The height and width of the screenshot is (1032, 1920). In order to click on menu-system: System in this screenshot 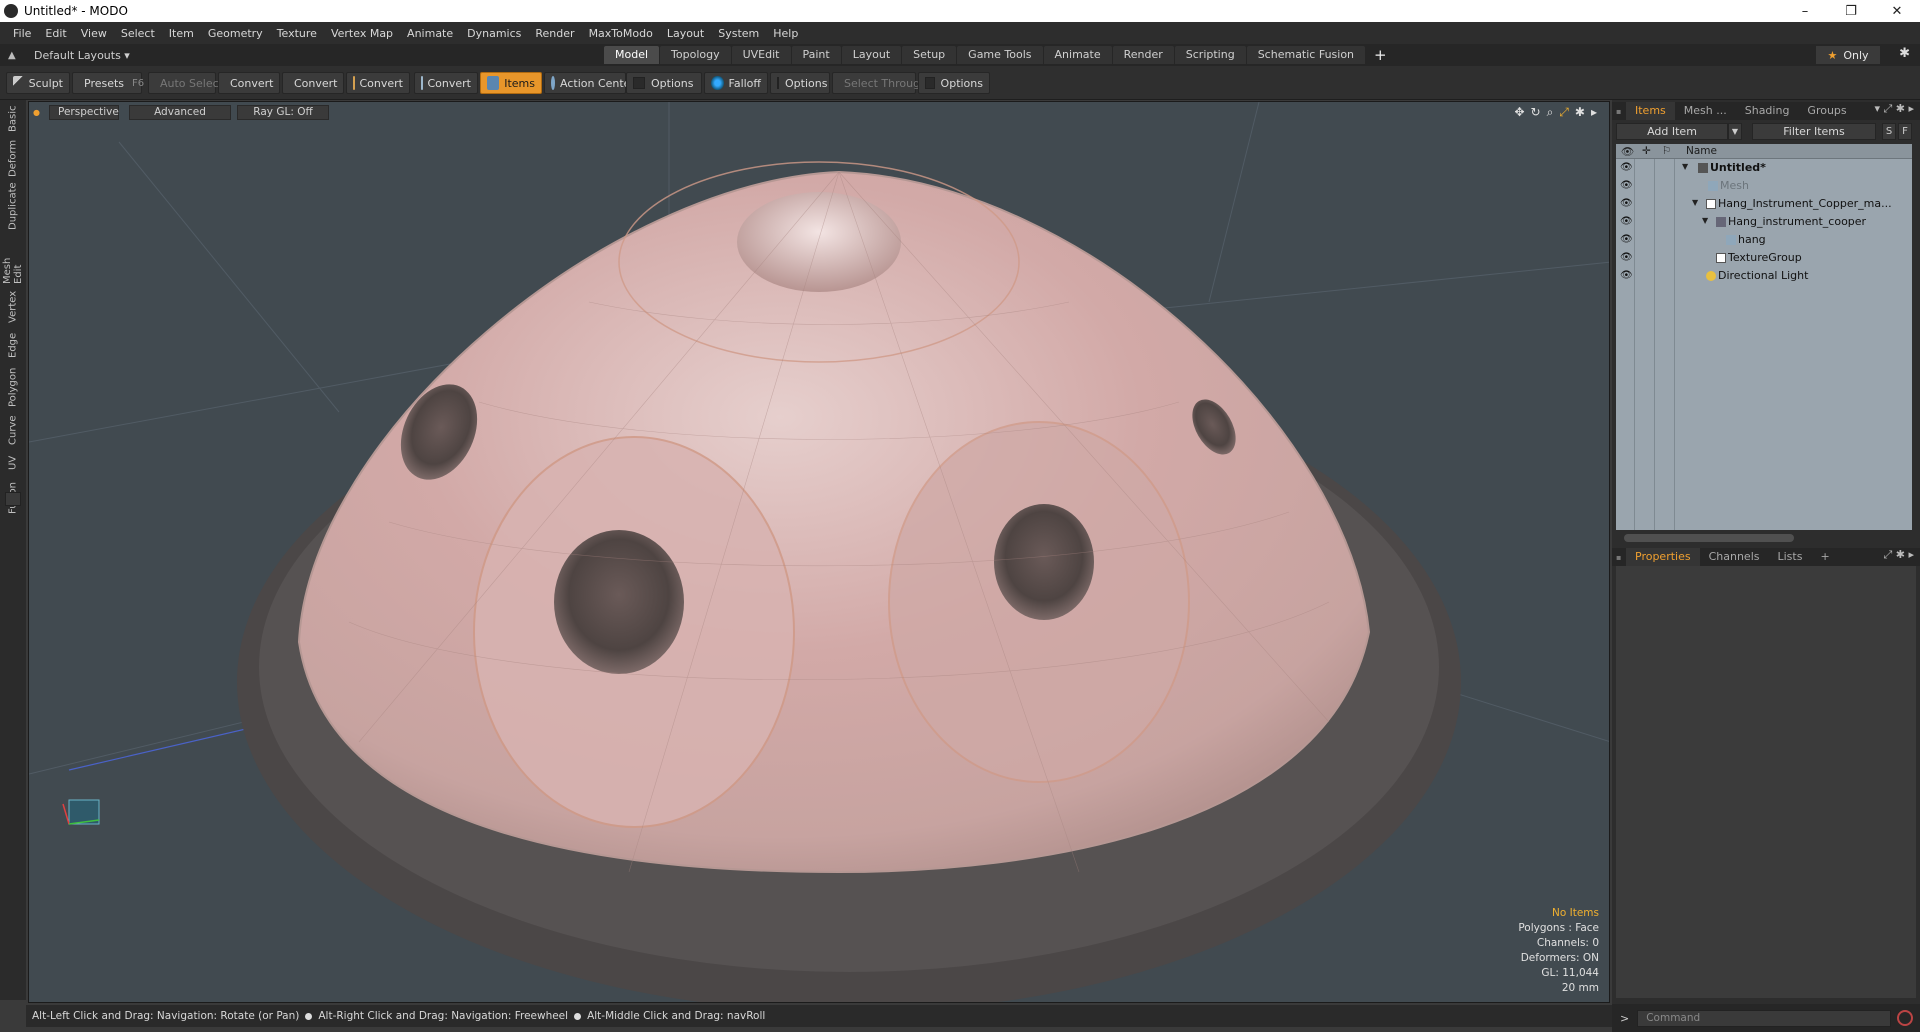, I will do `click(738, 33)`.